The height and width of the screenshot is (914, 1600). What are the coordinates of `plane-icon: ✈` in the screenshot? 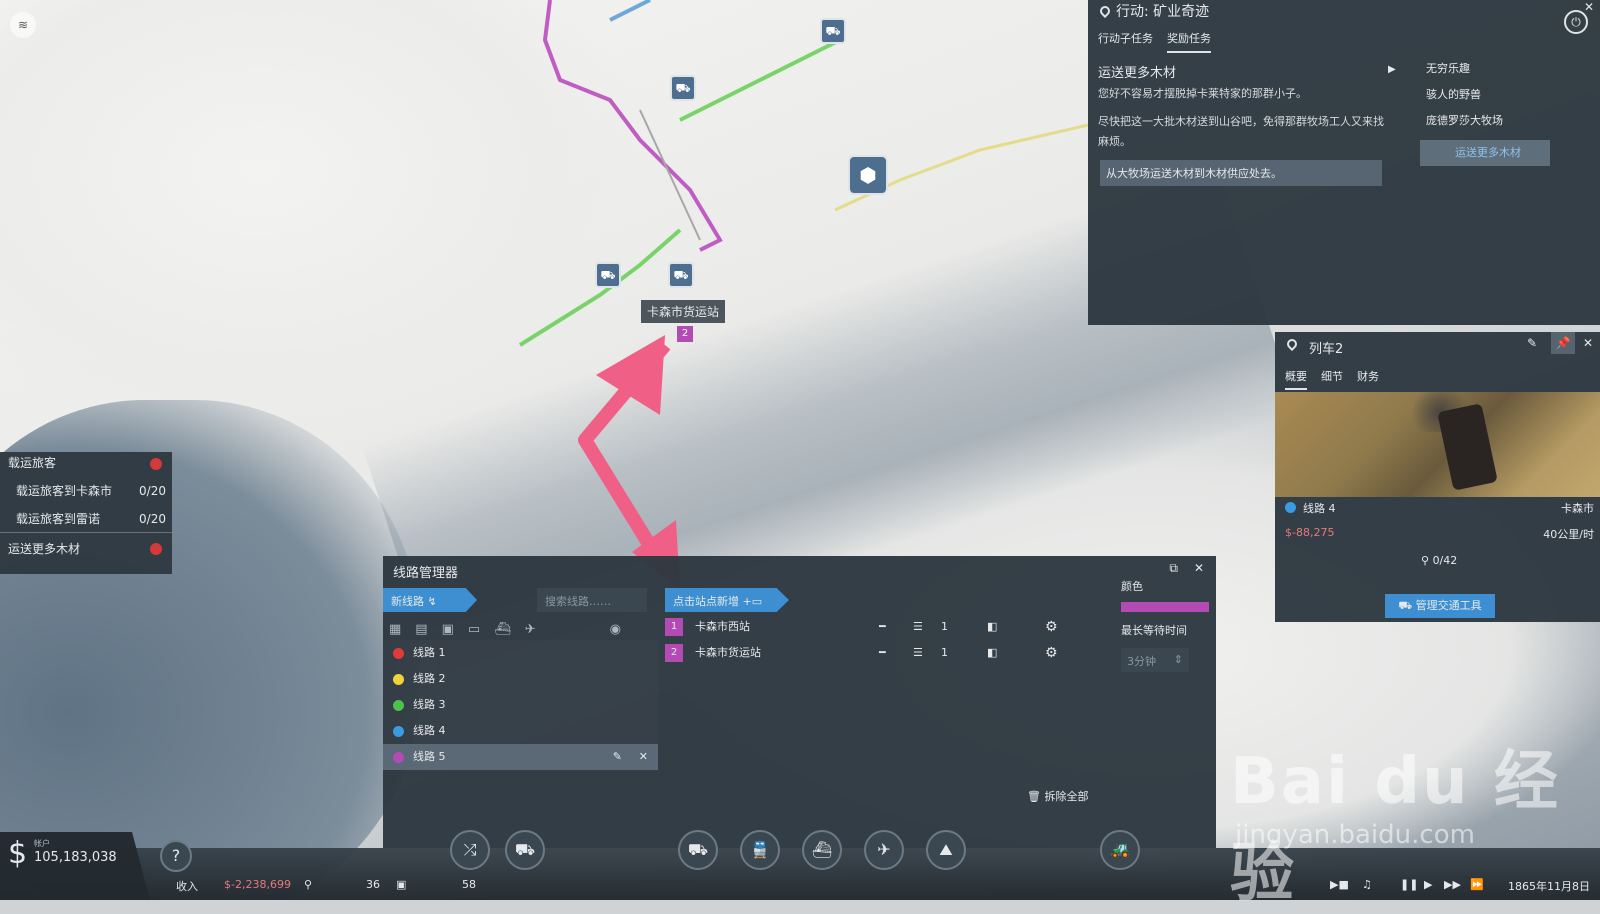 It's located at (530, 629).